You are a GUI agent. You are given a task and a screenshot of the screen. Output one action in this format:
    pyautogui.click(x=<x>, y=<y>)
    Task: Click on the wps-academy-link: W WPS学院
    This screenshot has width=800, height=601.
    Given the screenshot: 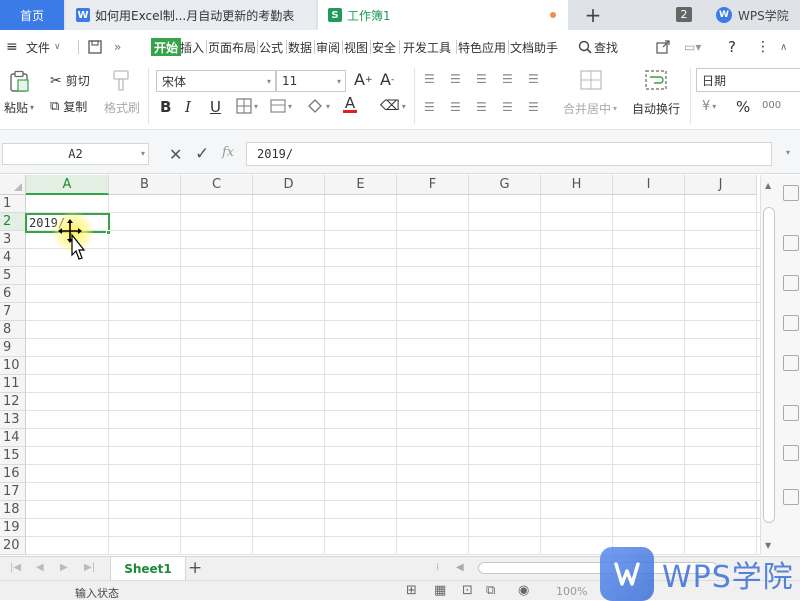 What is the action you would take?
    pyautogui.click(x=752, y=15)
    